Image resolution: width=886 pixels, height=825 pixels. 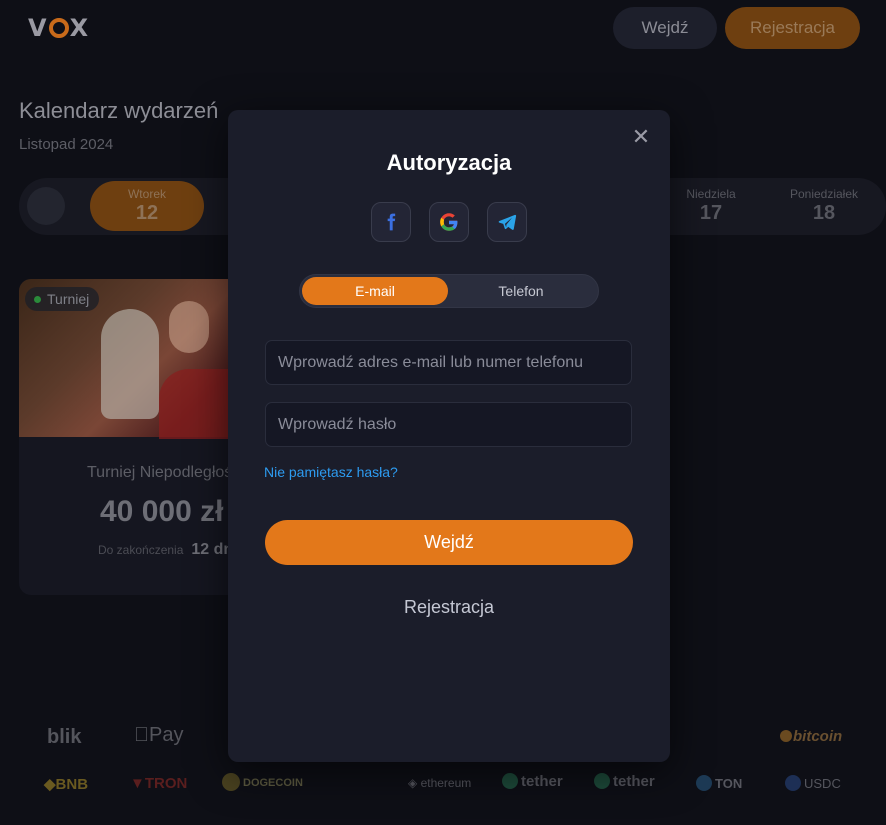 What do you see at coordinates (641, 138) in the screenshot?
I see `close-icon: ✕` at bounding box center [641, 138].